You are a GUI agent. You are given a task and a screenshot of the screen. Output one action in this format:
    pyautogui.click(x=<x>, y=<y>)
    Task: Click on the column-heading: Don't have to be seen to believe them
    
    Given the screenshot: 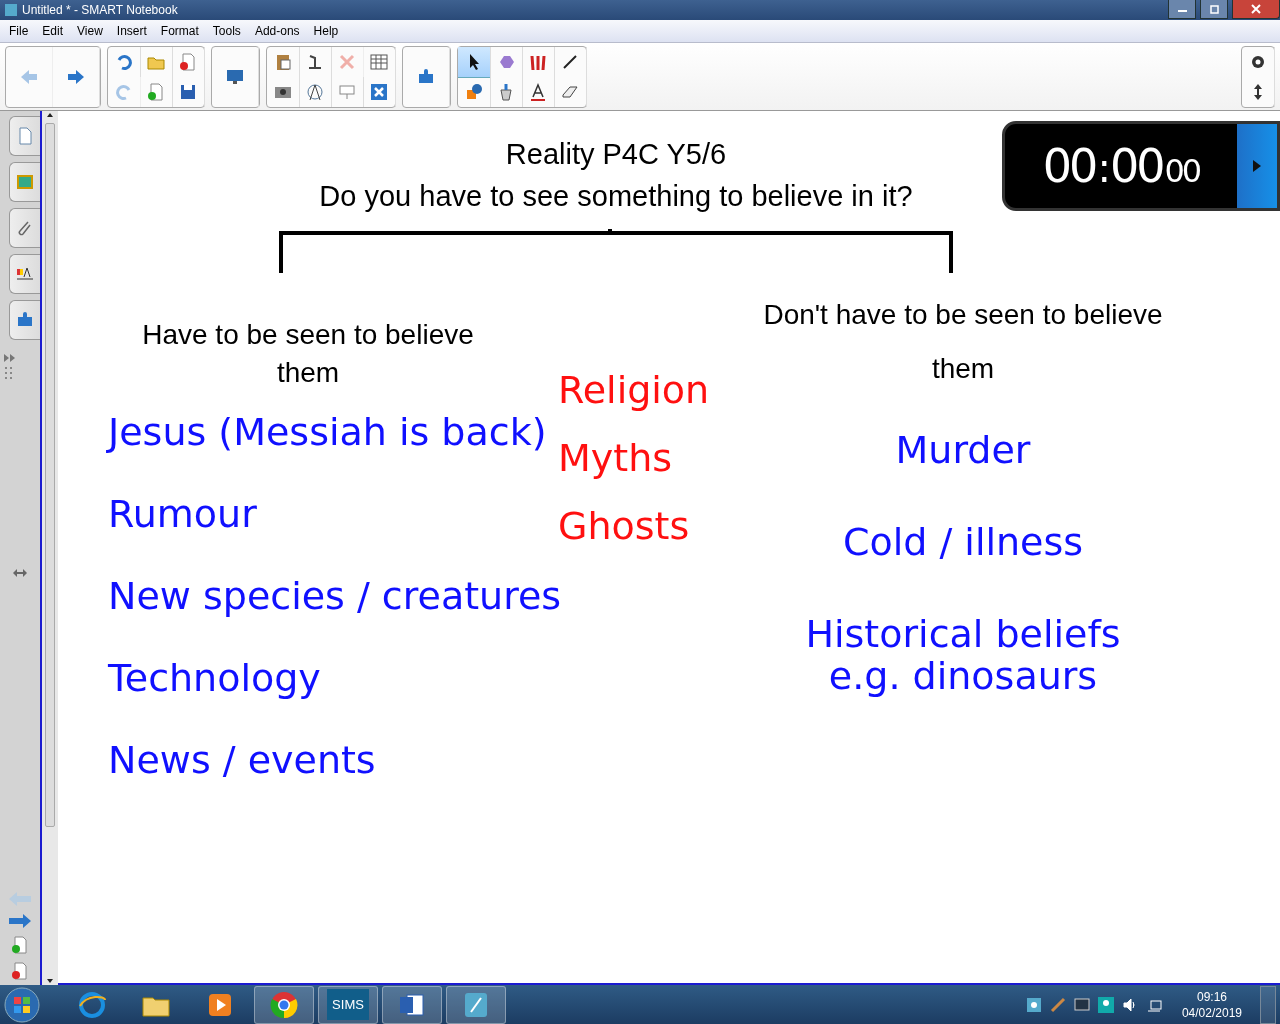 What is the action you would take?
    pyautogui.click(x=963, y=342)
    